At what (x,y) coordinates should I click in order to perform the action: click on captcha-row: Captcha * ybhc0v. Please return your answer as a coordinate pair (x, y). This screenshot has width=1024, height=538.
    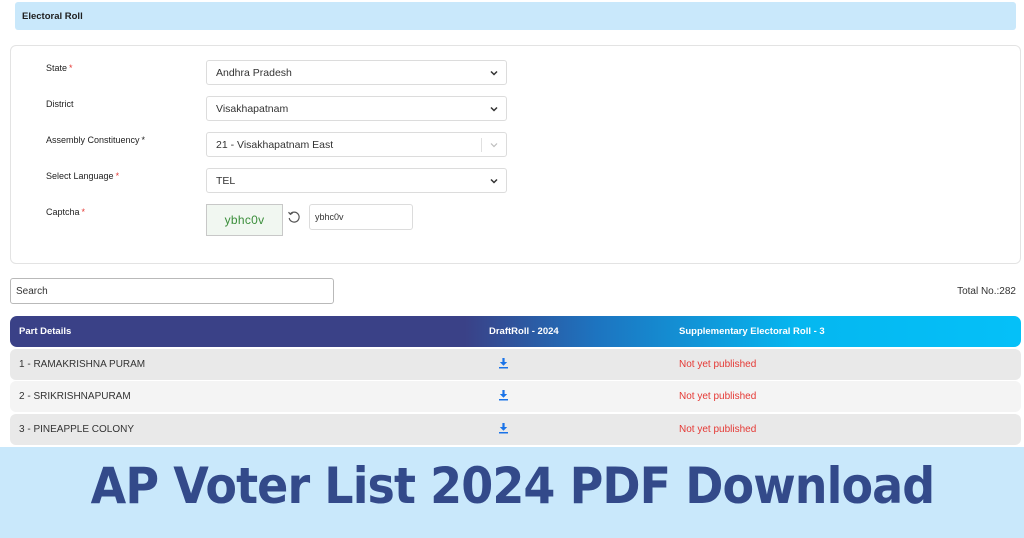
    Looking at the image, I should click on (515, 222).